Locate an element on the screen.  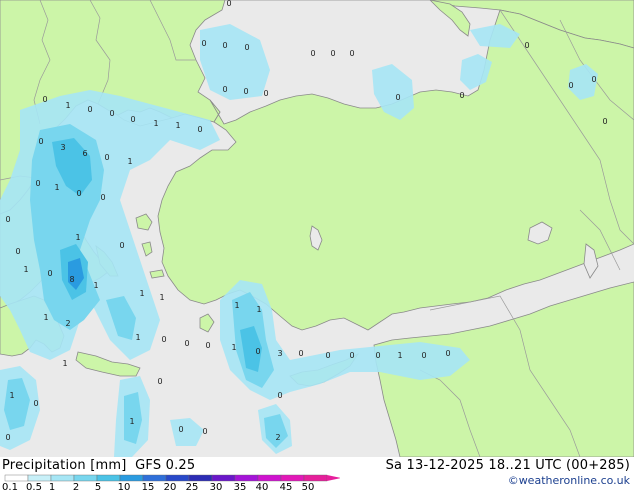
credit-link: ©weatheronline.co.uk is located at coordinates (569, 480).